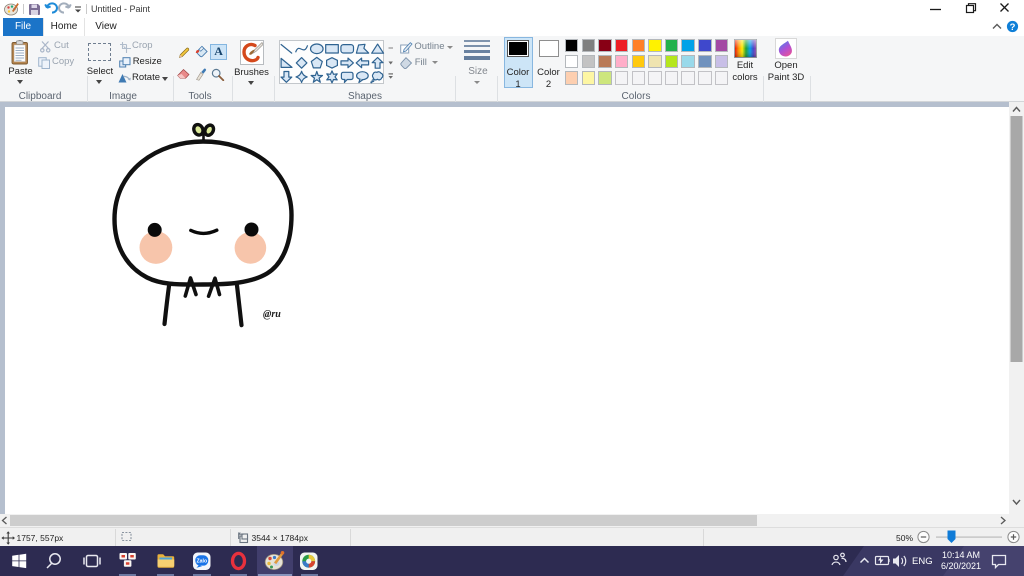  Describe the element at coordinates (201, 562) in the screenshot. I see `svg-text: Zalo` at that location.